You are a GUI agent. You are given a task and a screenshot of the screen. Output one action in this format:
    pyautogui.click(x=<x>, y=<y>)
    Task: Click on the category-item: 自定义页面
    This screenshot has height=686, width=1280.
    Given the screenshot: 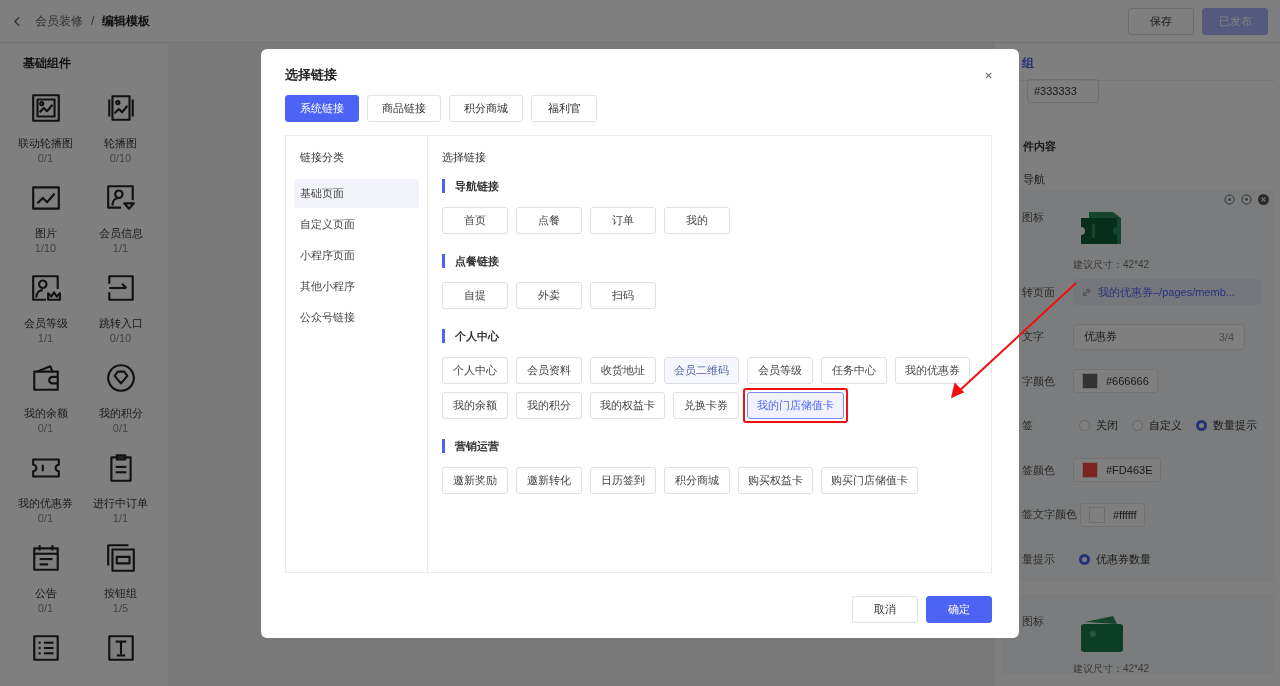 What is the action you would take?
    pyautogui.click(x=356, y=224)
    